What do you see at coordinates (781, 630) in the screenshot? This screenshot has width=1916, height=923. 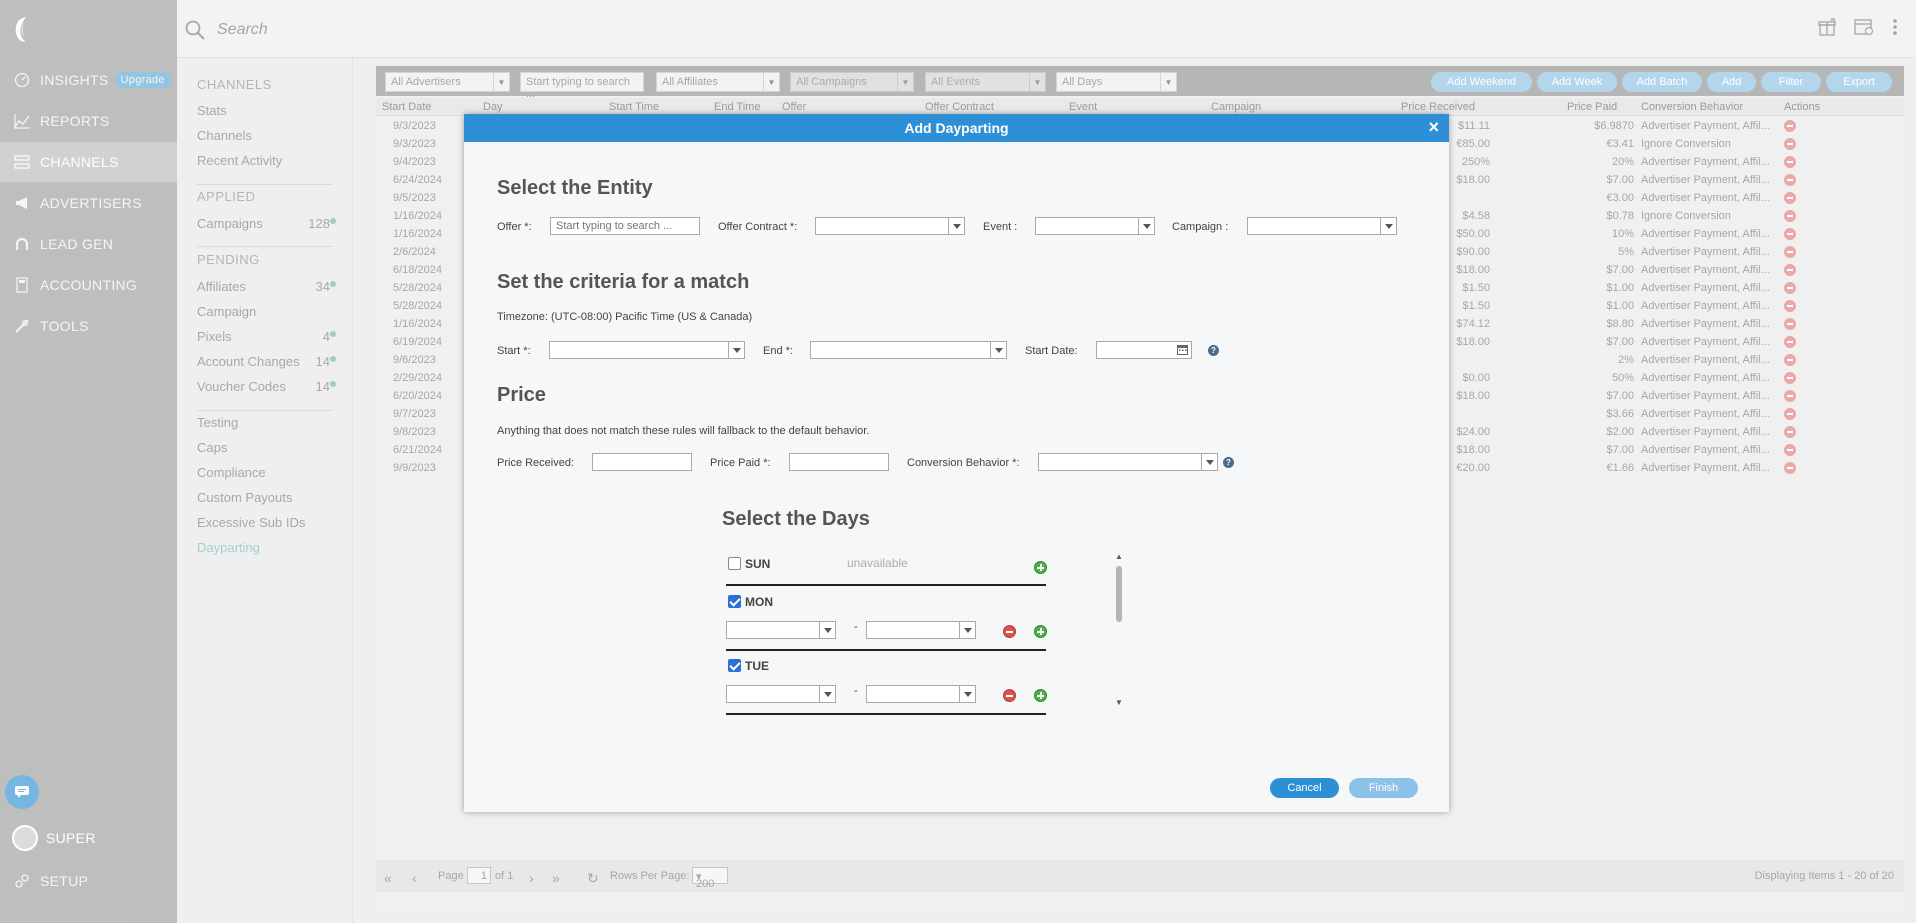 I see `mon-start-select` at bounding box center [781, 630].